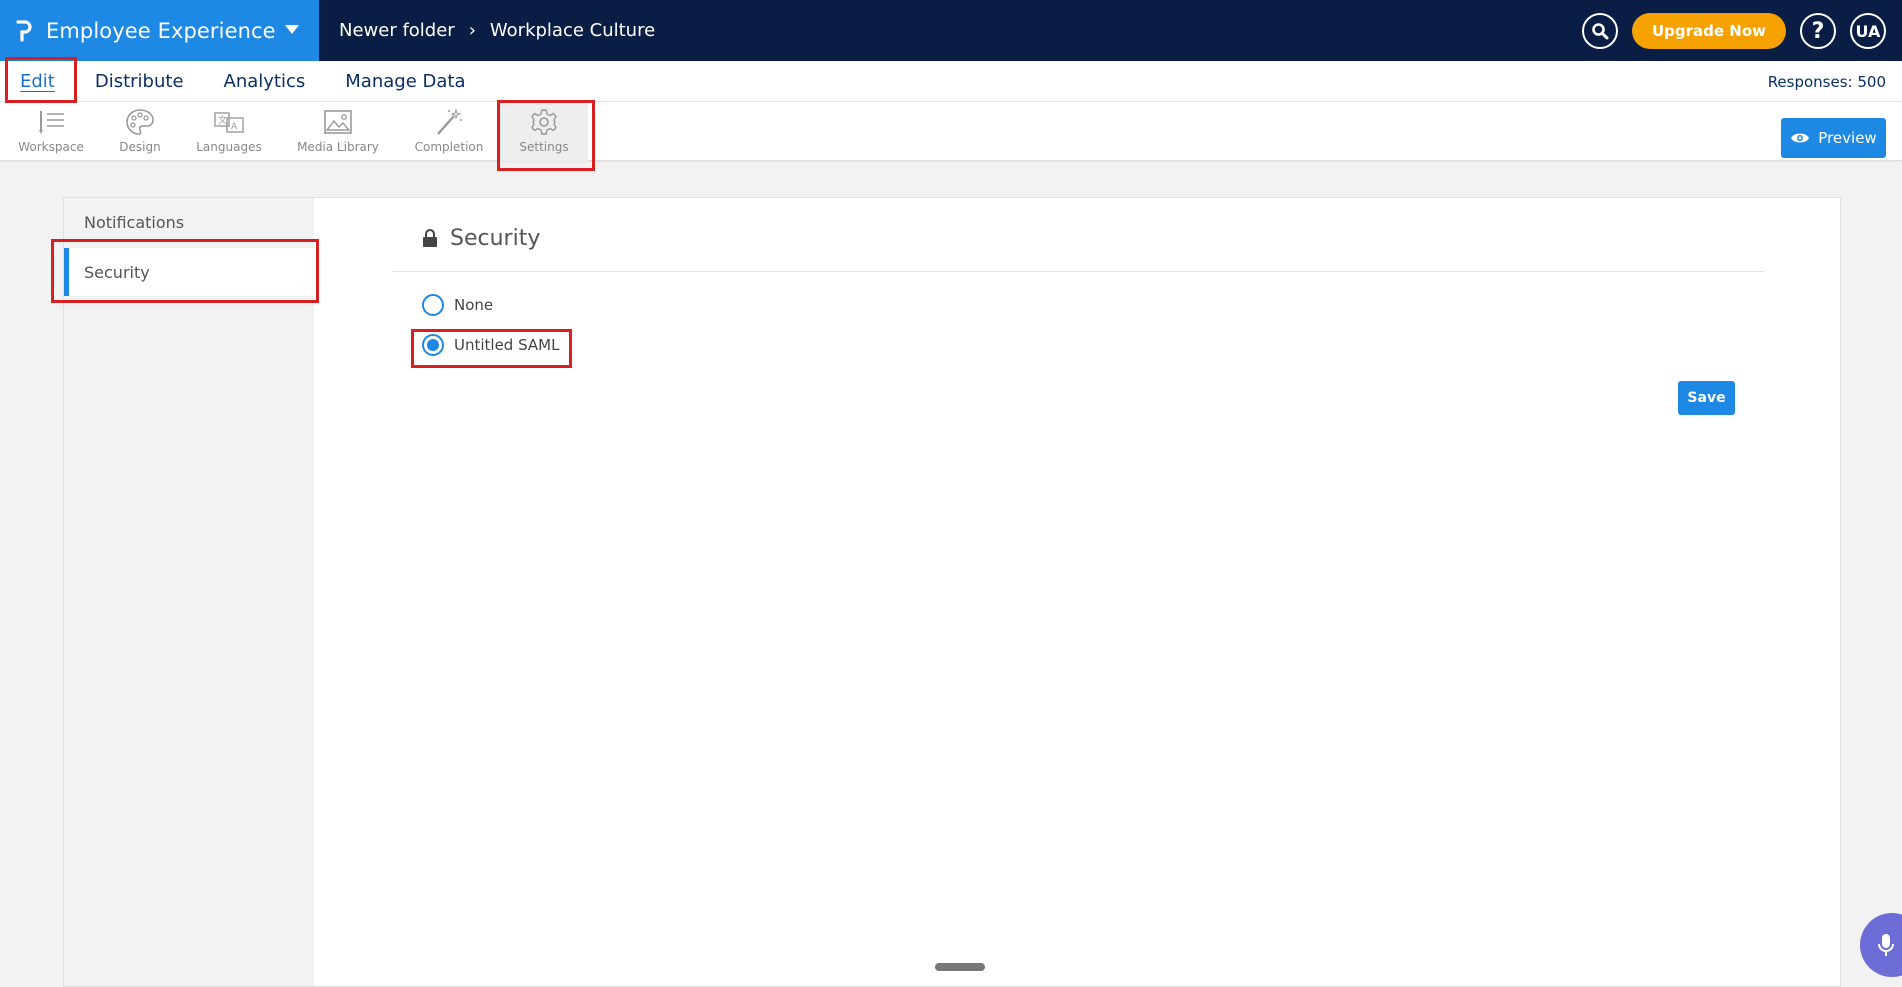 This screenshot has height=987, width=1902. What do you see at coordinates (397, 30) in the screenshot?
I see `breadcrumb-folder: Newer folder` at bounding box center [397, 30].